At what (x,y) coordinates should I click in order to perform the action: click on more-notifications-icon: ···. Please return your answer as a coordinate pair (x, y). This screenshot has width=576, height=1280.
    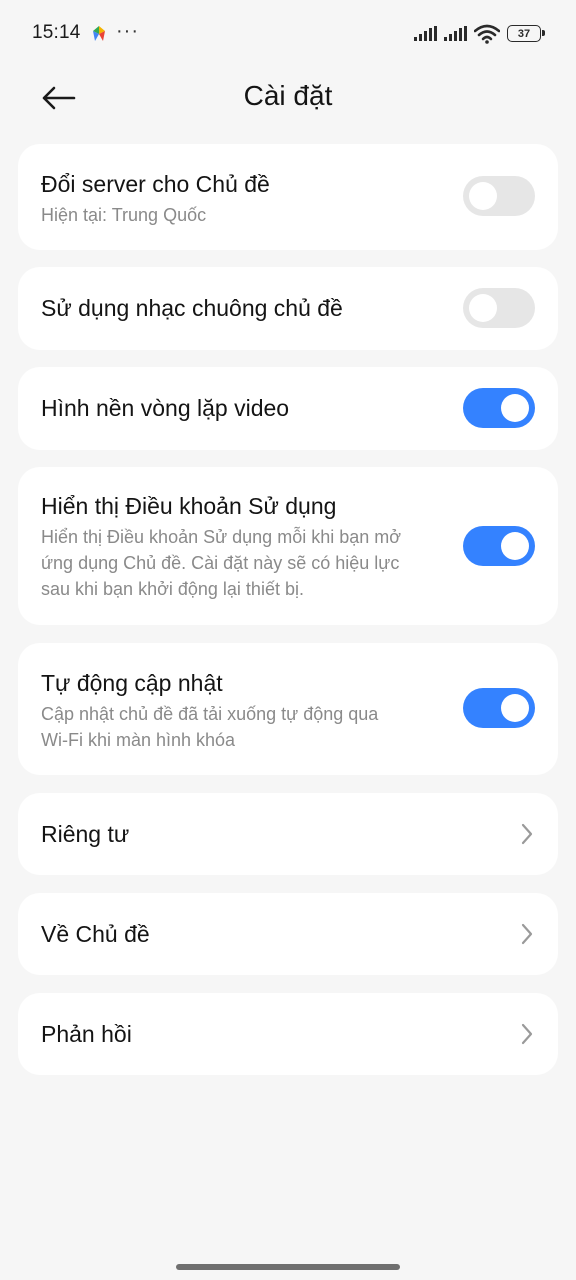
    Looking at the image, I should click on (127, 31).